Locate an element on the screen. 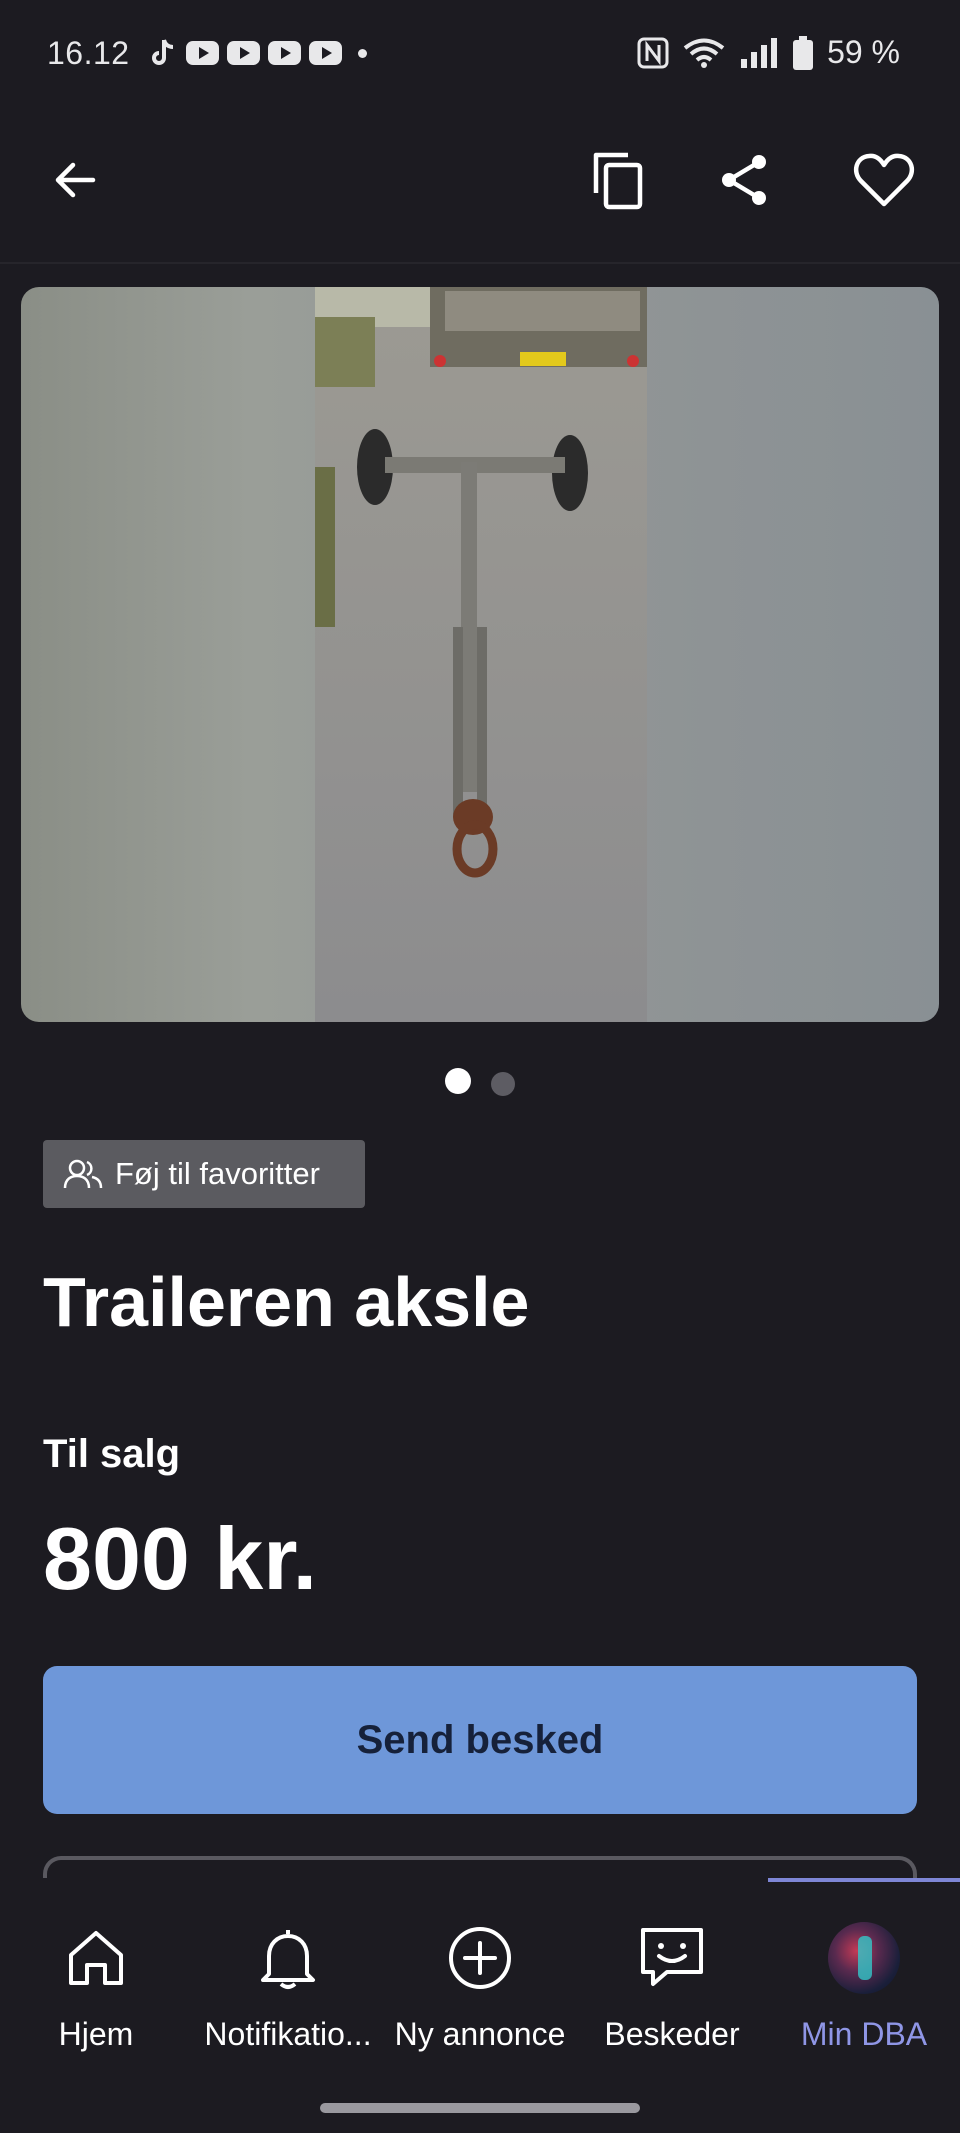 The height and width of the screenshot is (2133, 960). heart-icon is located at coordinates (884, 180).